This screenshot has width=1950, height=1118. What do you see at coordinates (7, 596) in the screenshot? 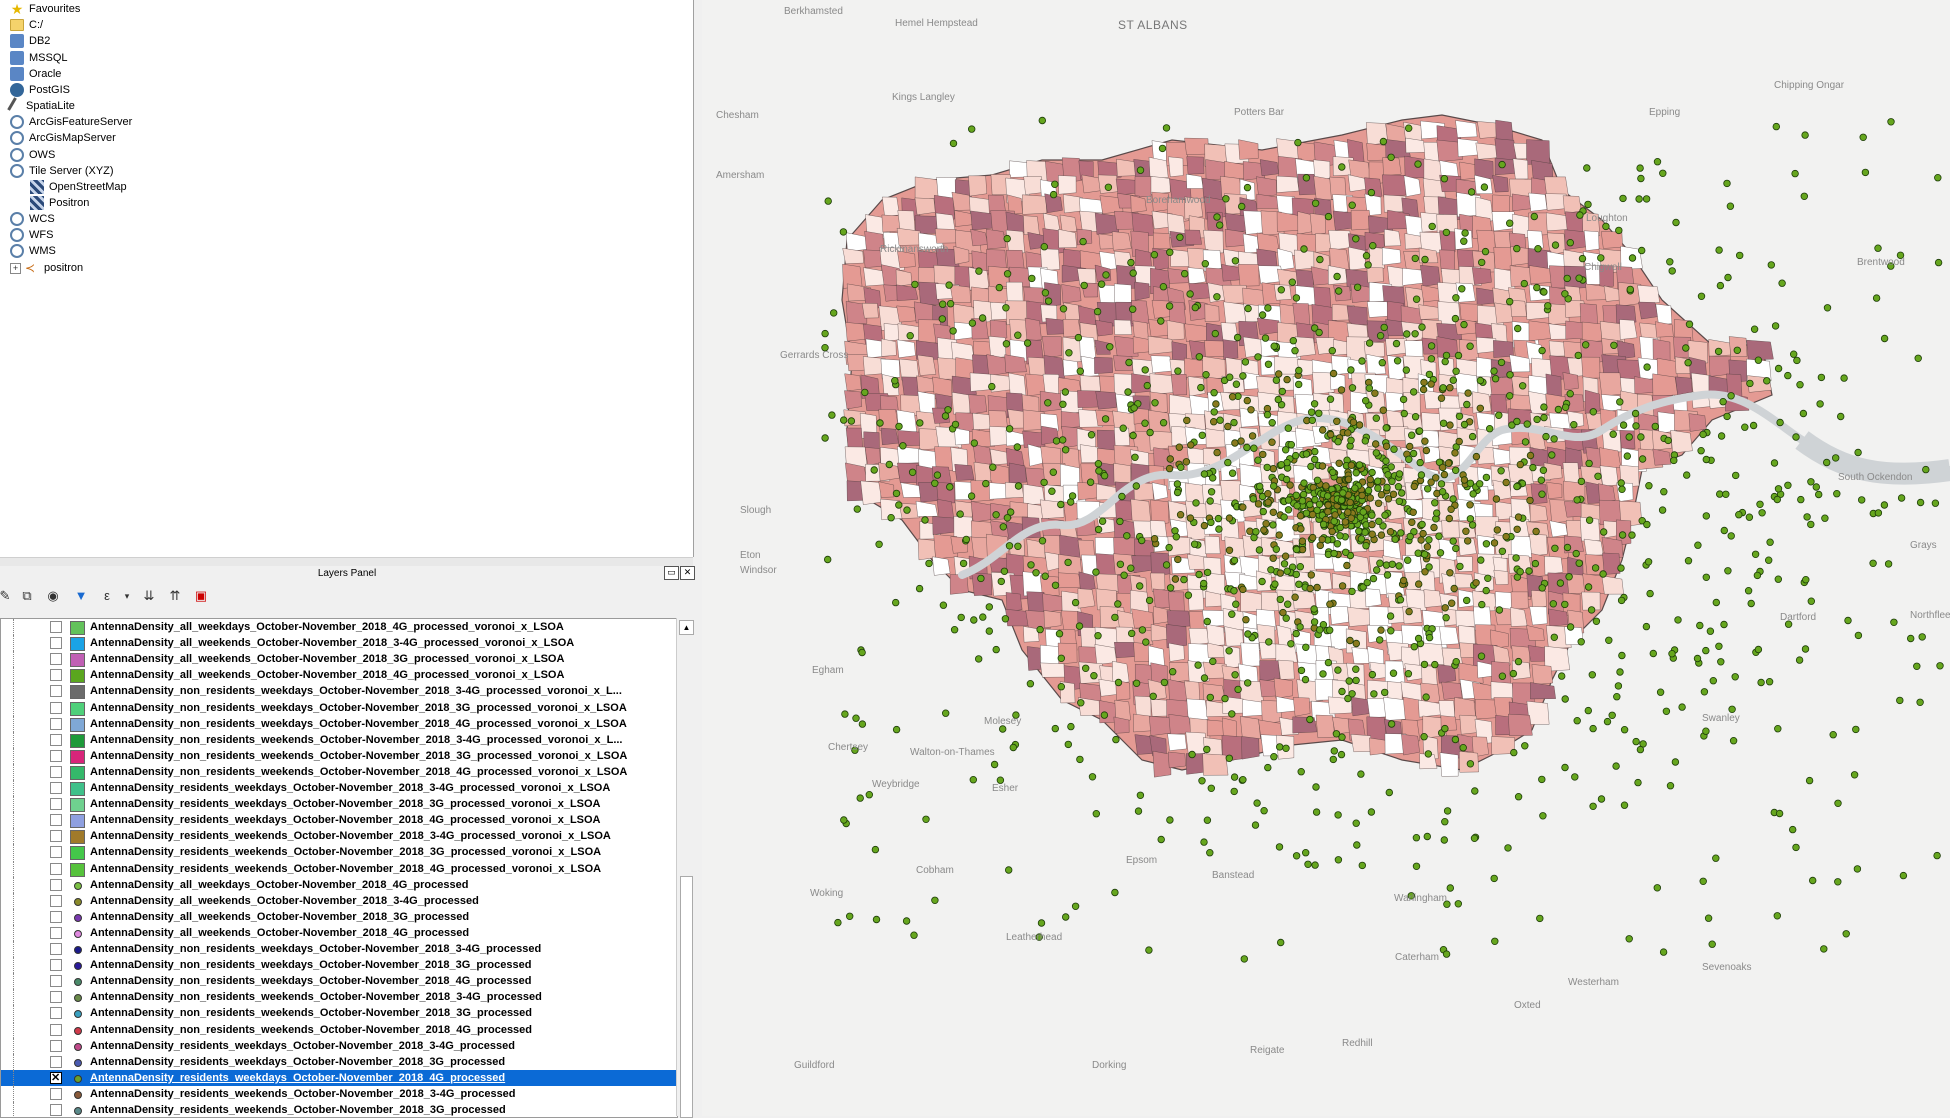
I see `style-icon: ✎` at bounding box center [7, 596].